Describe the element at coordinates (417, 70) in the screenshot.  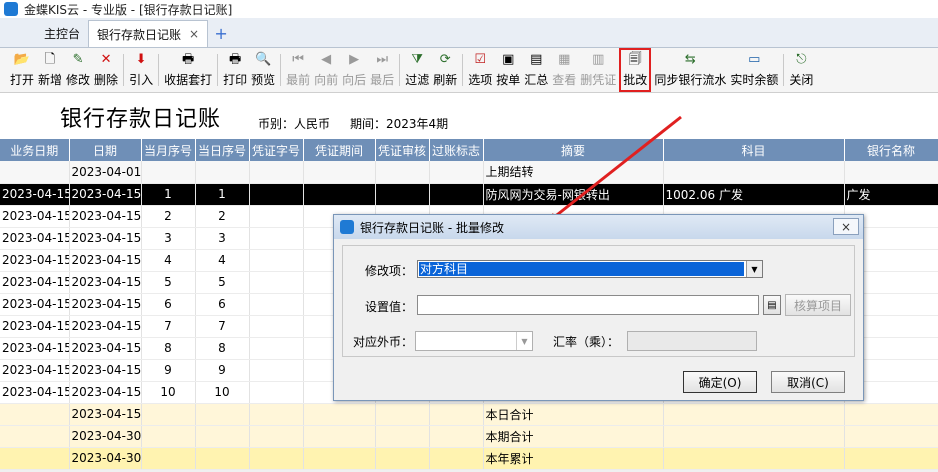
I see `filter-button: ⧩ 过滤` at that location.